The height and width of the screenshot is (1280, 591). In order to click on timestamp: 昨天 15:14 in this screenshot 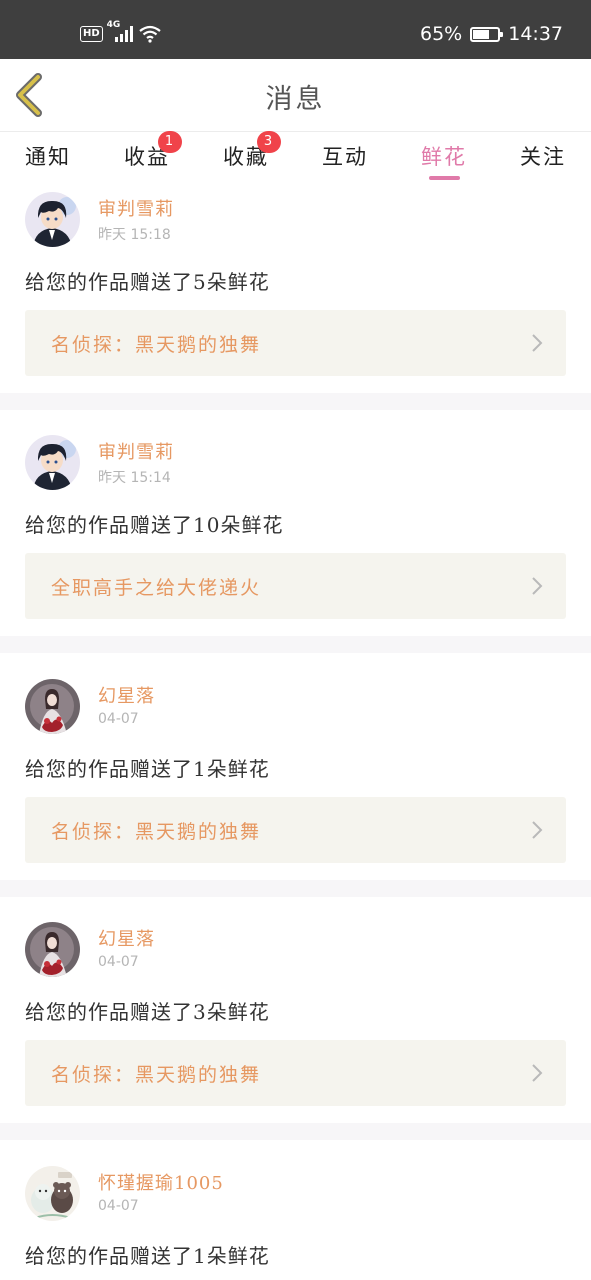, I will do `click(134, 477)`.